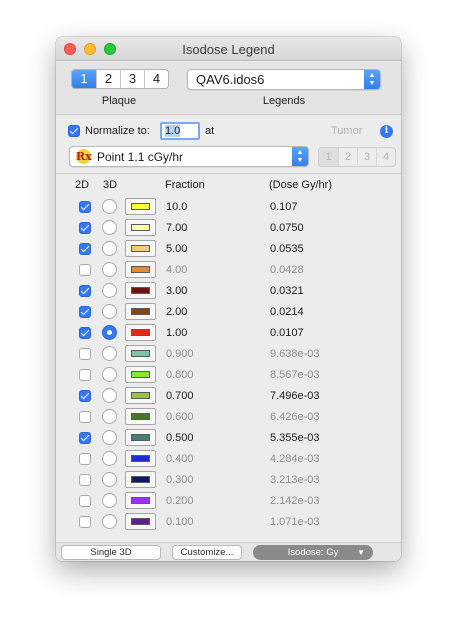 Image resolution: width=457 pixels, height=635 pixels. I want to click on plaque-selector: 1 2 3 4, so click(120, 79).